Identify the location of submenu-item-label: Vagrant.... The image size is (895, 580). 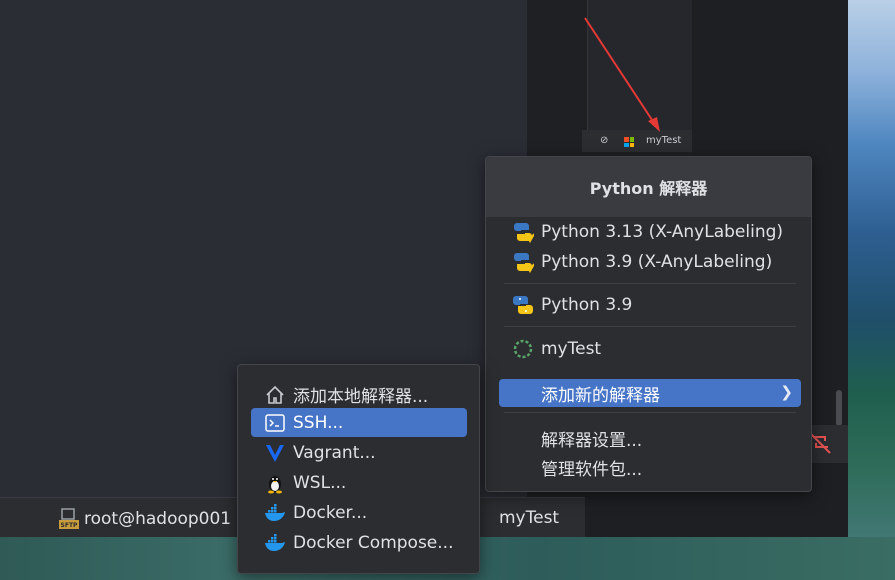
(334, 452).